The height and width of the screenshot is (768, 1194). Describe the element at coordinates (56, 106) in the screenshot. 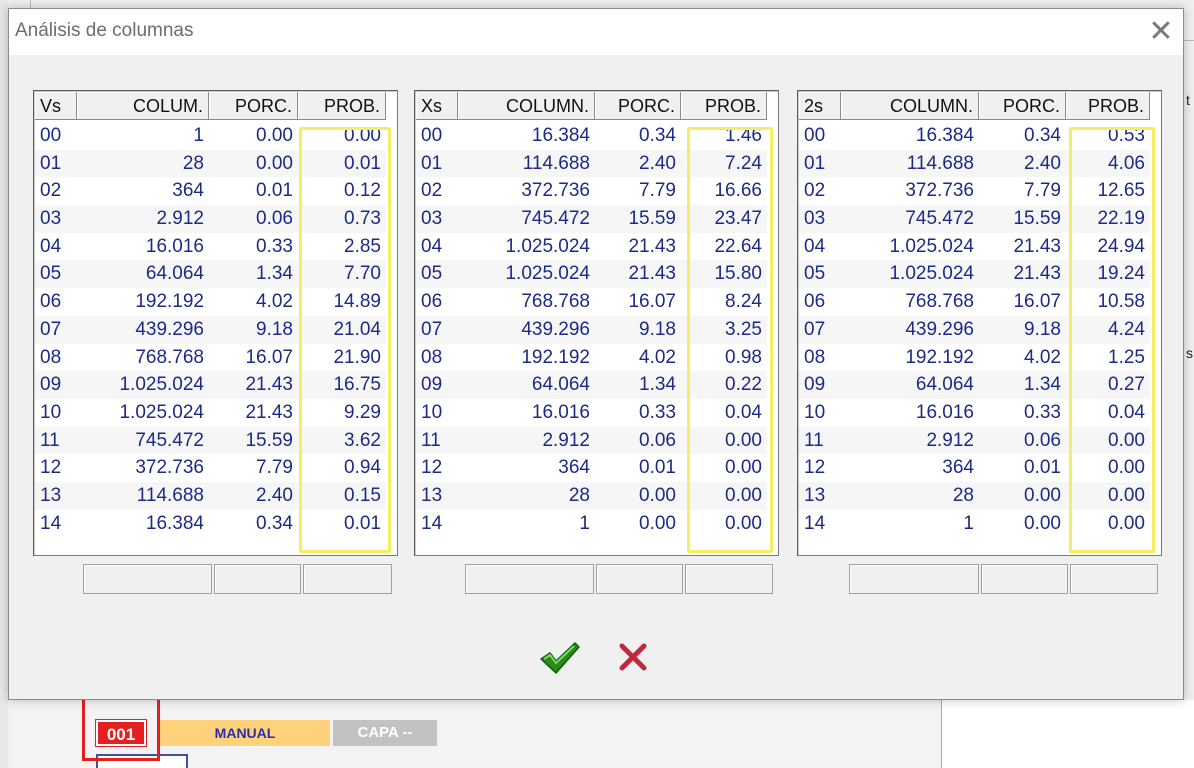

I see `header-cell: Vs` at that location.